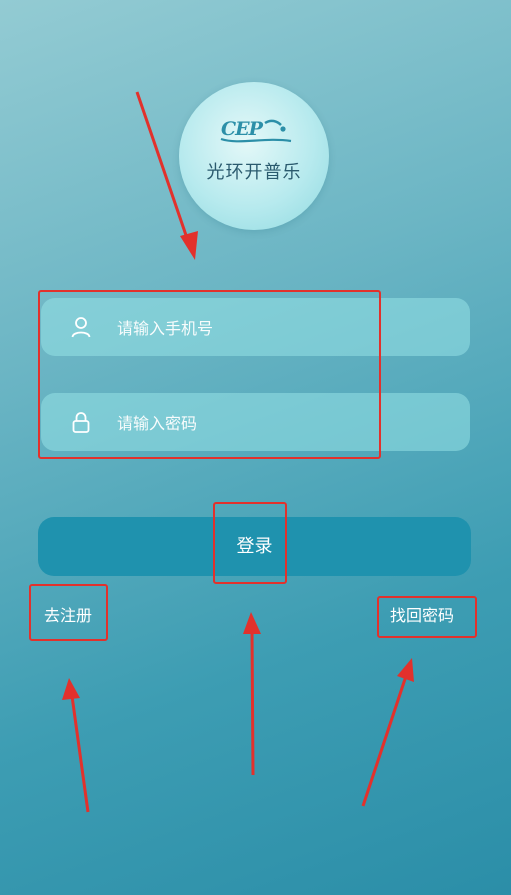 Image resolution: width=511 pixels, height=895 pixels. Describe the element at coordinates (242, 129) in the screenshot. I see `svg-text: CEP` at that location.